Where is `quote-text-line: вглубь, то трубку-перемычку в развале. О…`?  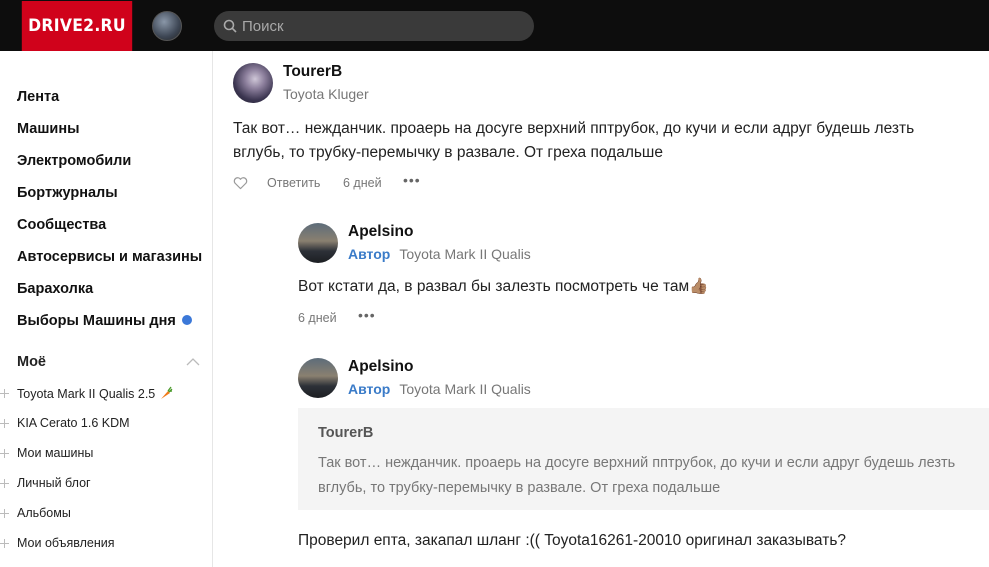
quote-text-line: вглубь, то трубку-перемычку в развале. О… is located at coordinates (519, 488).